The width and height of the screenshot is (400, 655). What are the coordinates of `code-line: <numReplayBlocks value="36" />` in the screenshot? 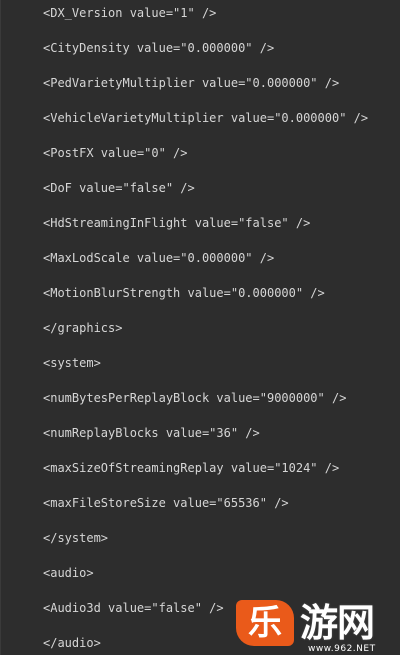 It's located at (151, 433).